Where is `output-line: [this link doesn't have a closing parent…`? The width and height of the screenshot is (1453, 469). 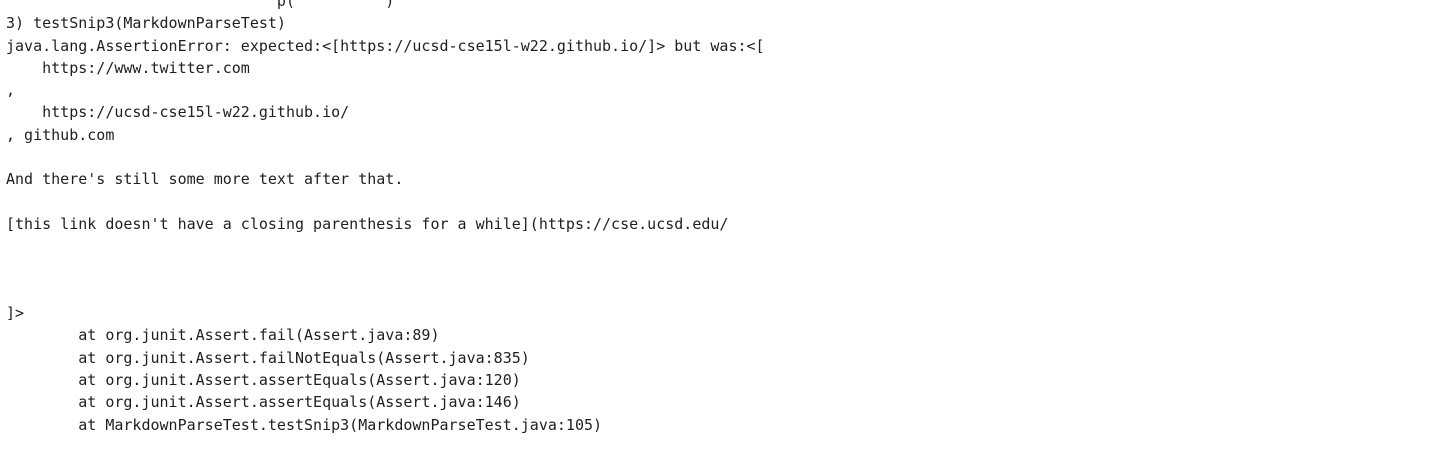
output-line: [this link doesn't have a closing parent… is located at coordinates (367, 223).